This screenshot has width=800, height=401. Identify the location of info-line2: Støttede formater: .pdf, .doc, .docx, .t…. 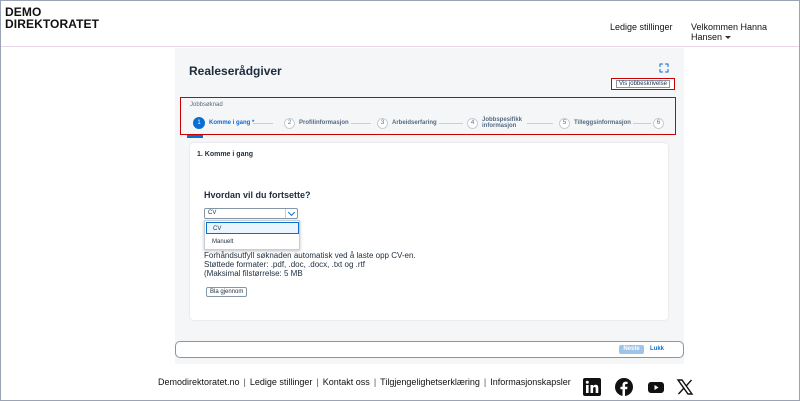
(284, 264).